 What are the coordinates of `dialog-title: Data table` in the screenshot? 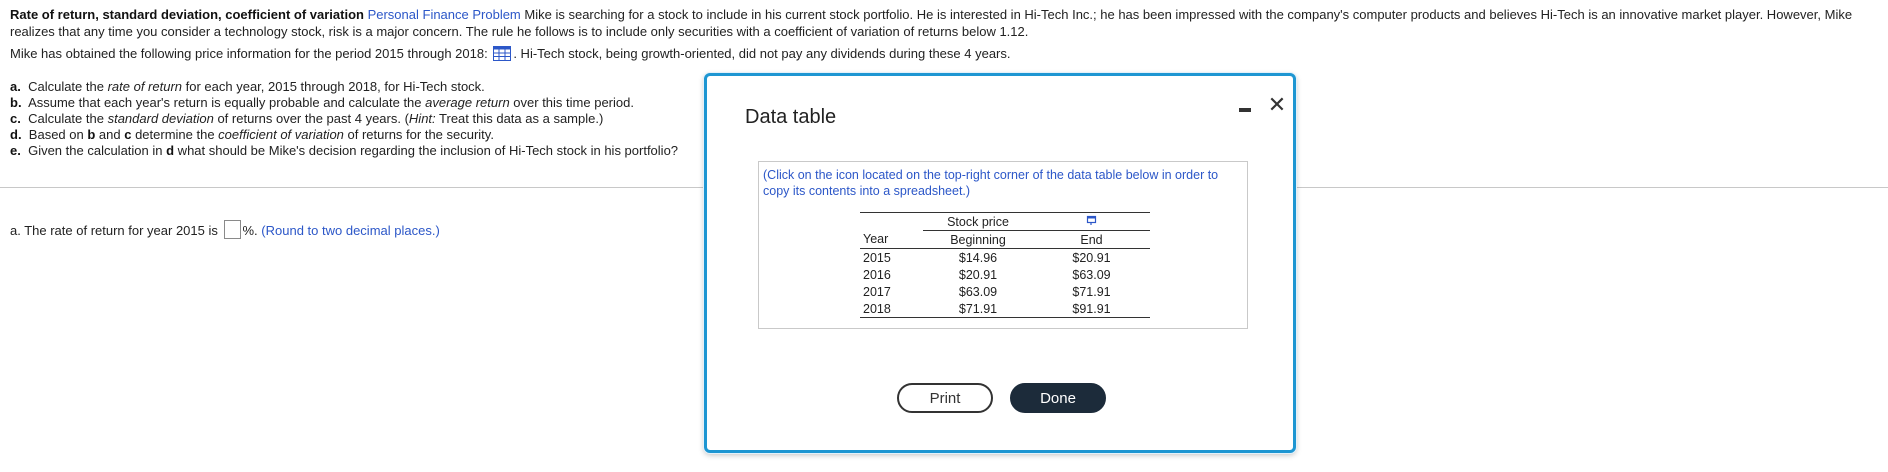 It's located at (791, 117).